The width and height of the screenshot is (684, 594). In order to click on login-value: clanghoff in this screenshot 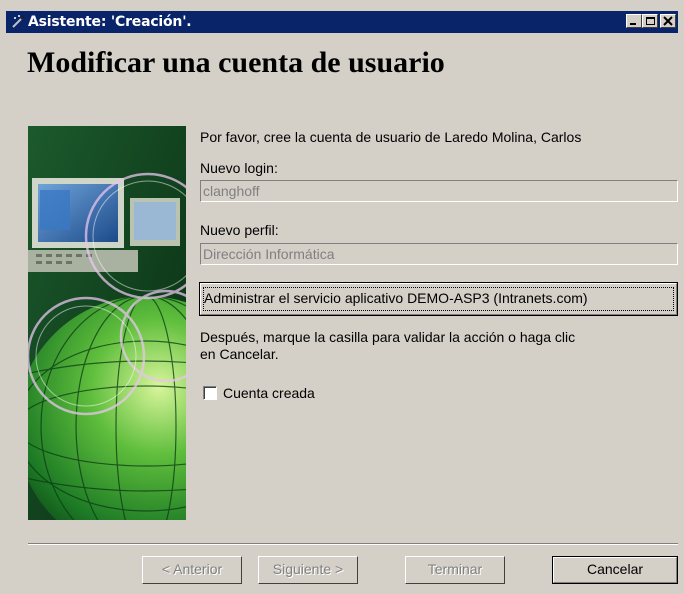, I will do `click(231, 191)`.